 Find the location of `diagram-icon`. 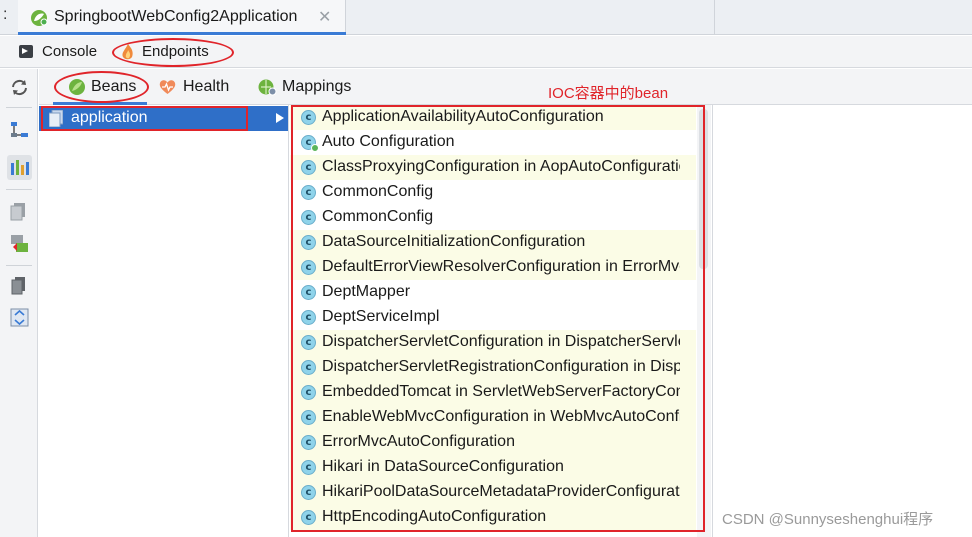

diagram-icon is located at coordinates (19, 129).